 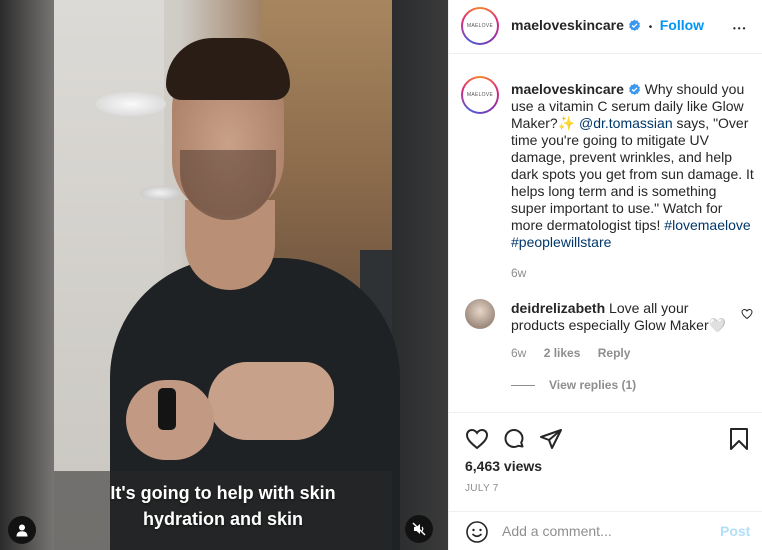 What do you see at coordinates (739, 439) in the screenshot?
I see `bookmark-icon` at bounding box center [739, 439].